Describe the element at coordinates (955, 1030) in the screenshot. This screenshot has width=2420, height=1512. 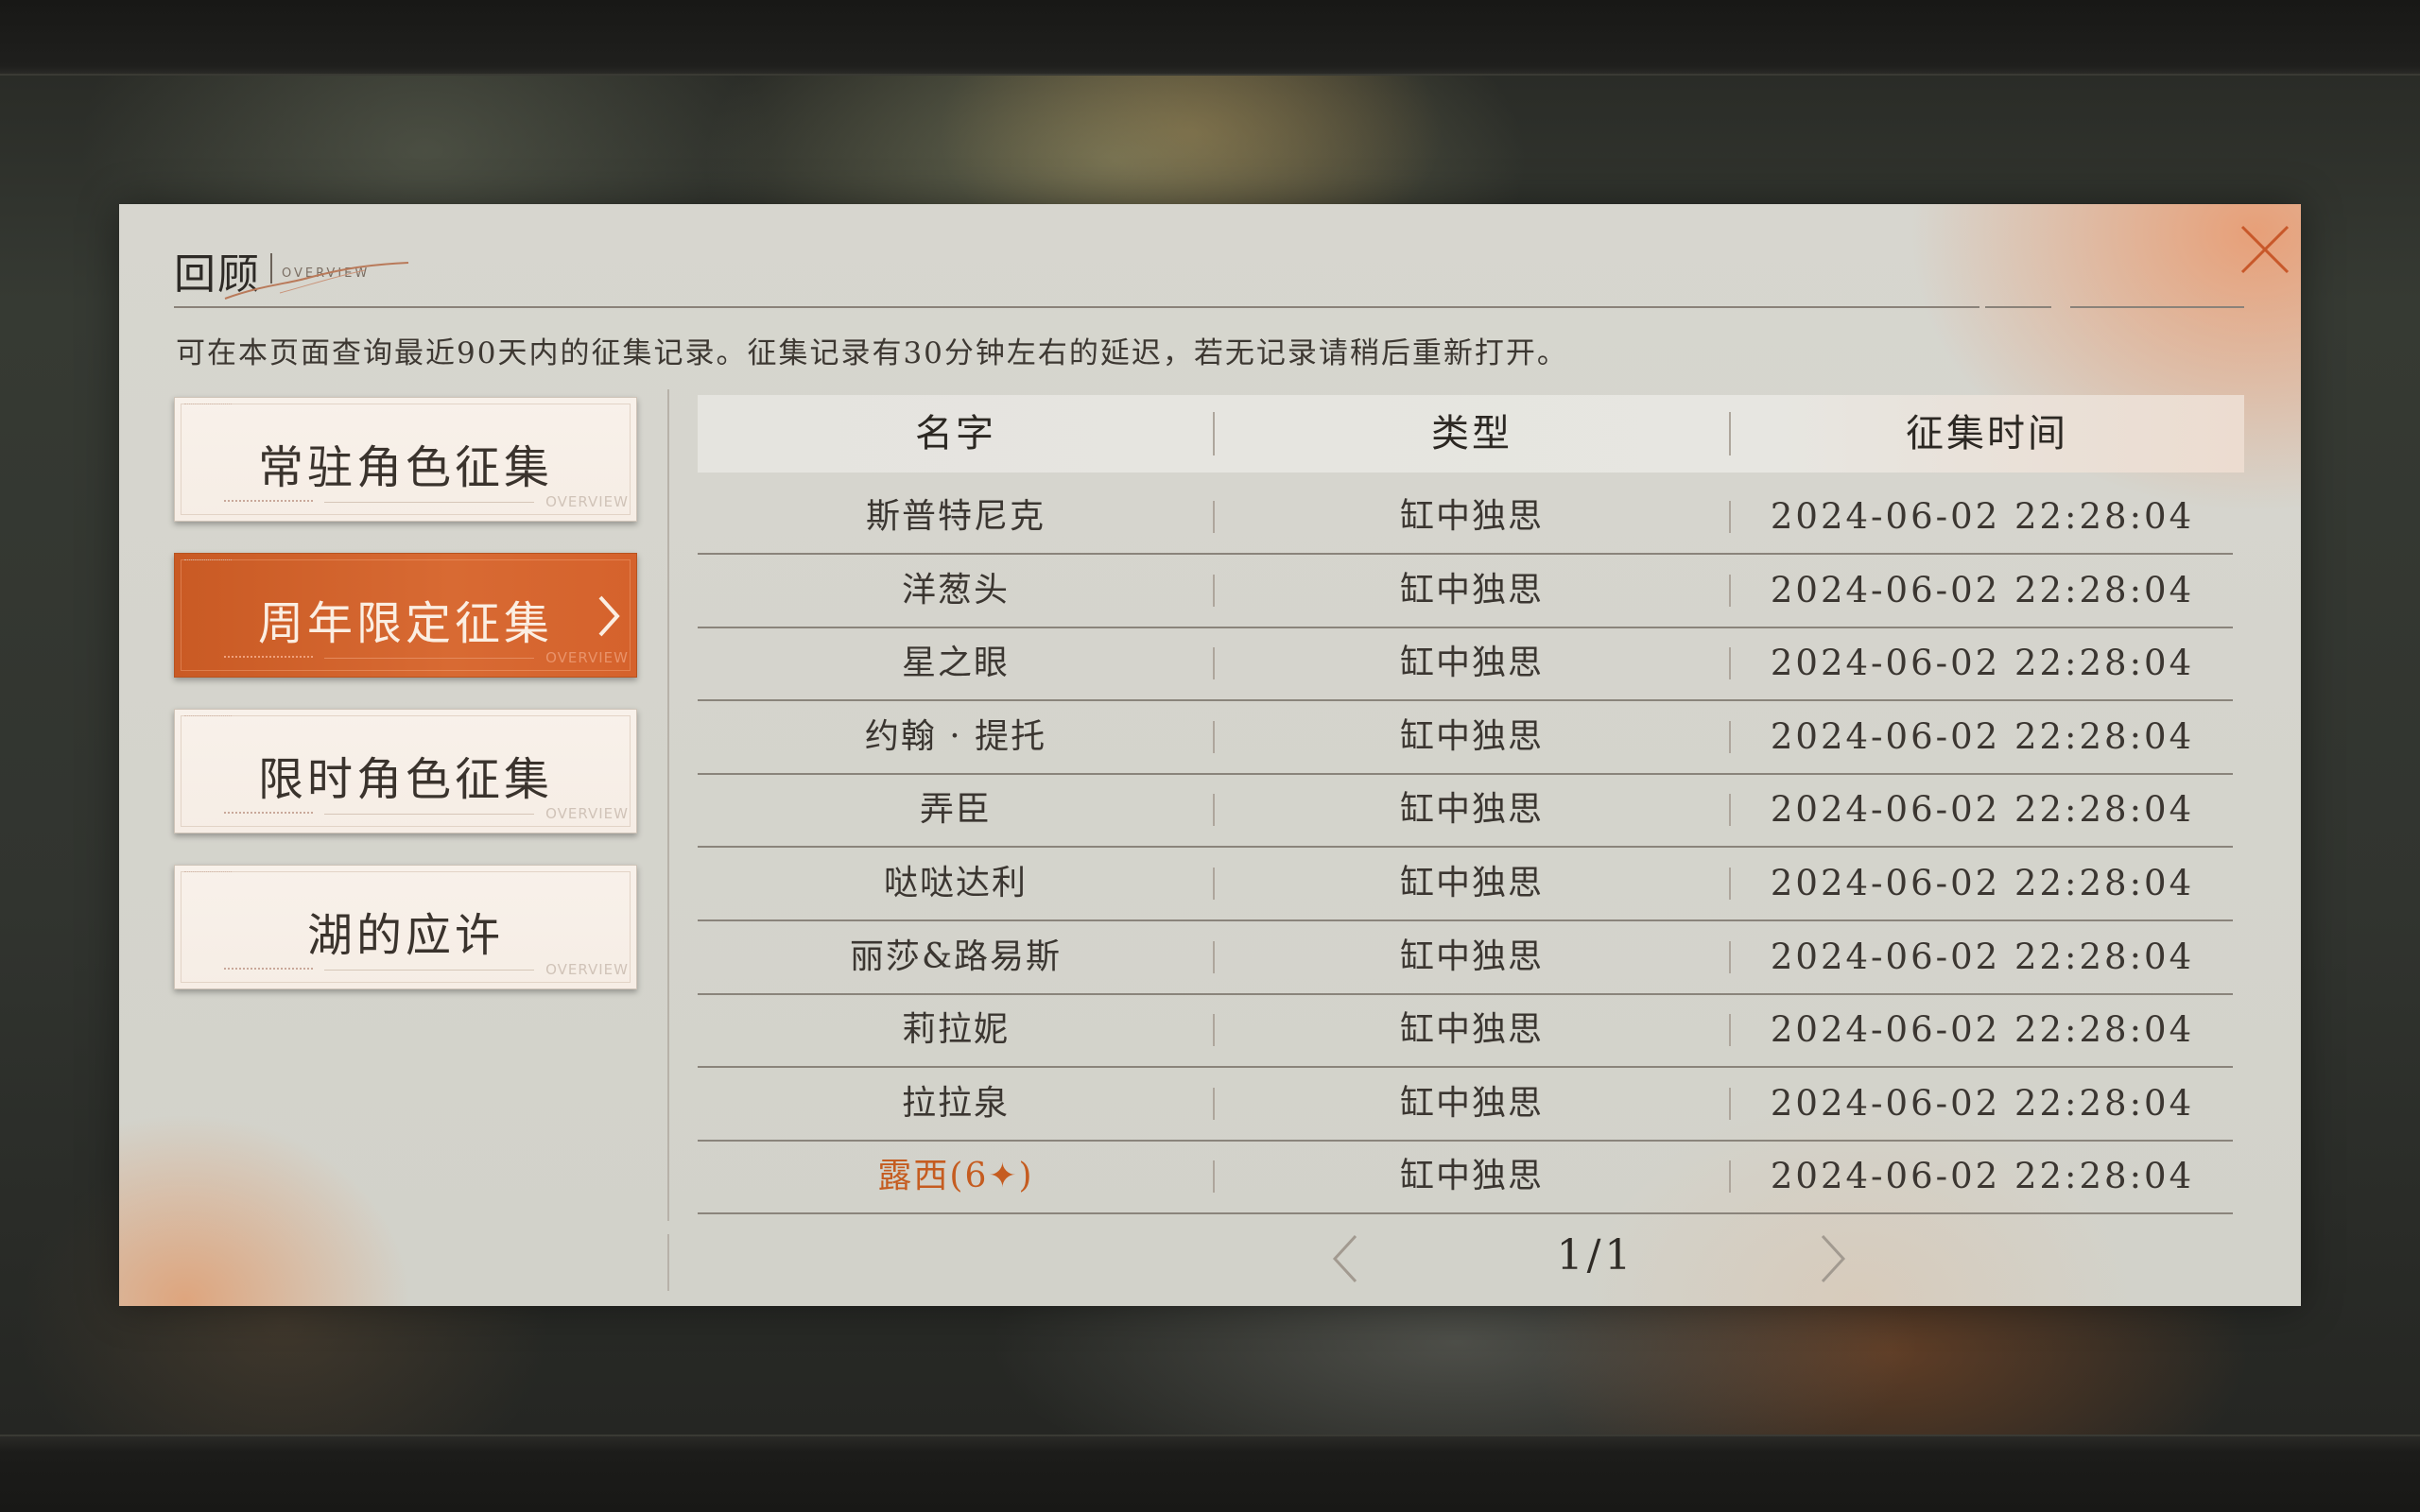
I see `cell-name: 莉拉妮` at that location.